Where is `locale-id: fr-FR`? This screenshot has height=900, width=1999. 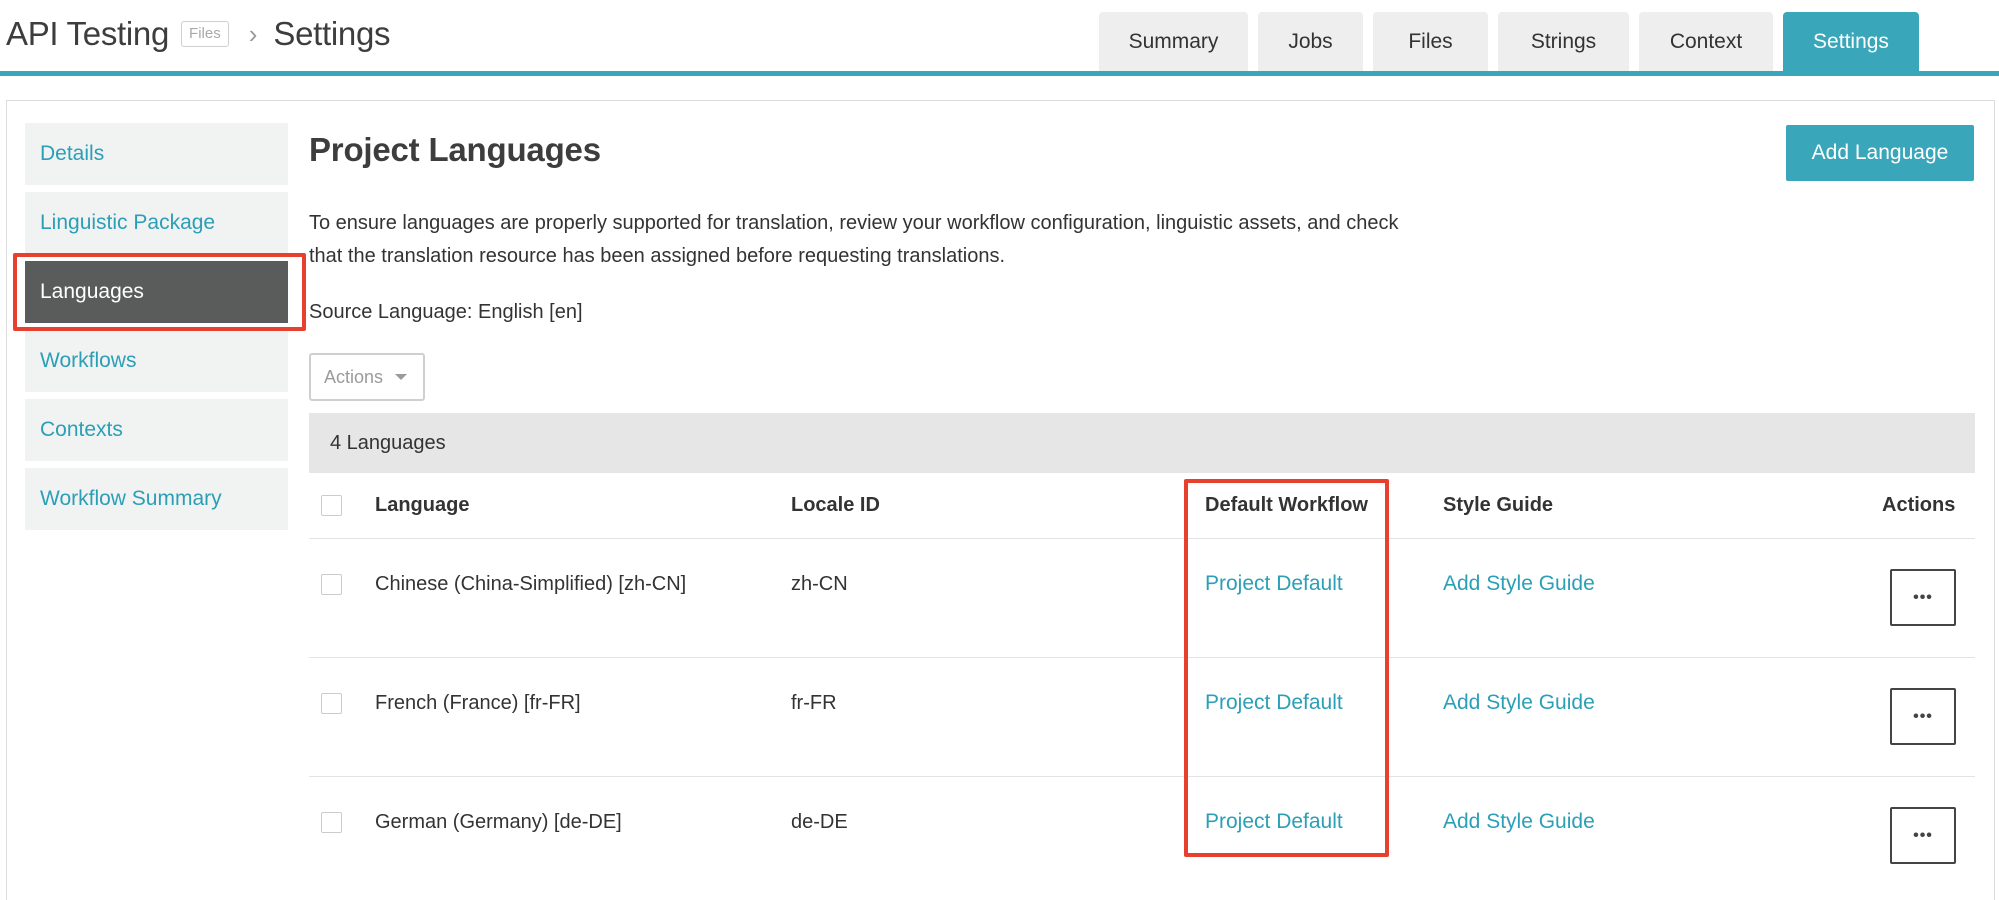 locale-id: fr-FR is located at coordinates (814, 703).